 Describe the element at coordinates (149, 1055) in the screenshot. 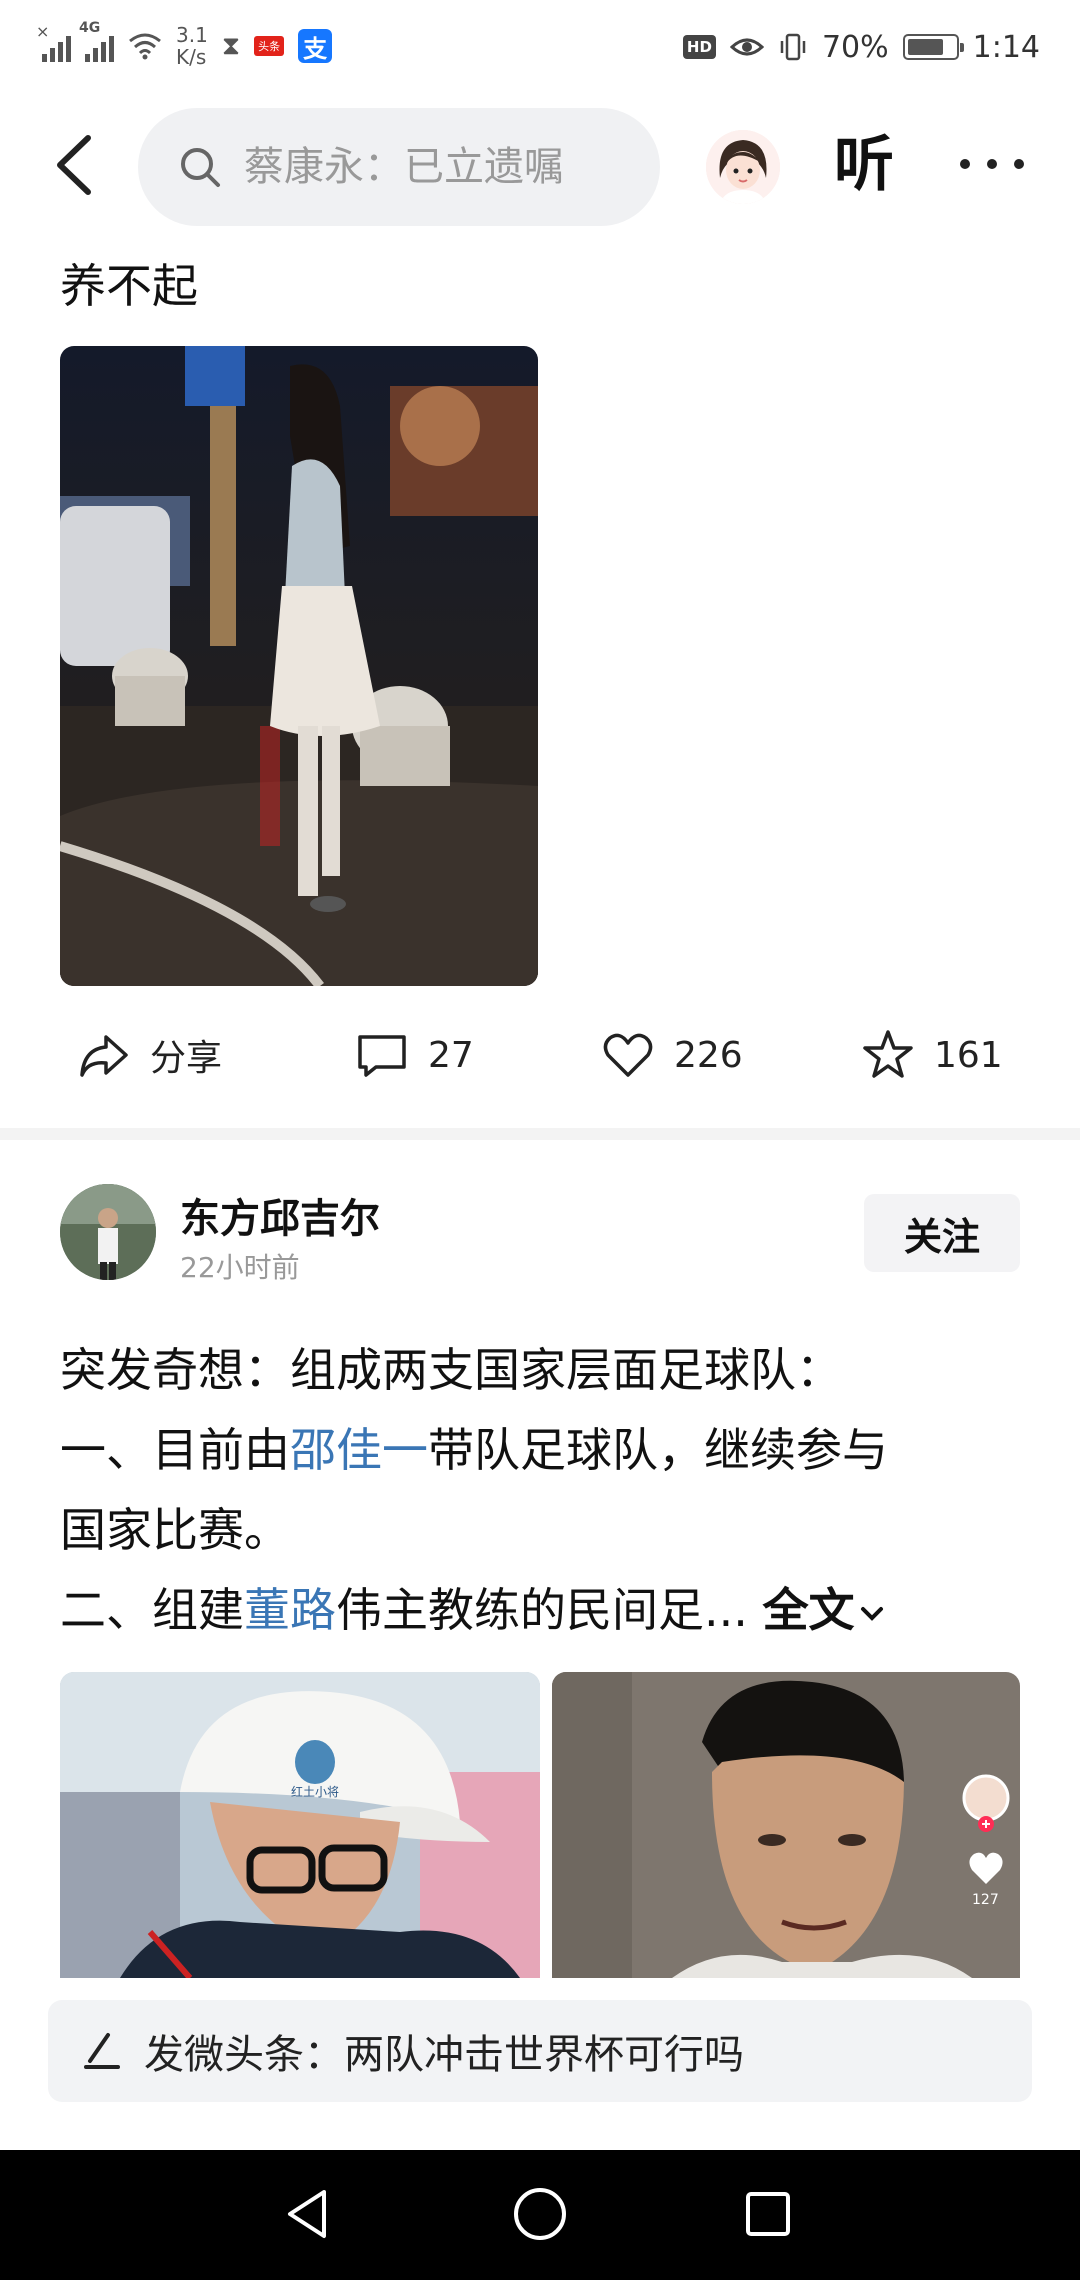

I see `share-button: 分享` at that location.